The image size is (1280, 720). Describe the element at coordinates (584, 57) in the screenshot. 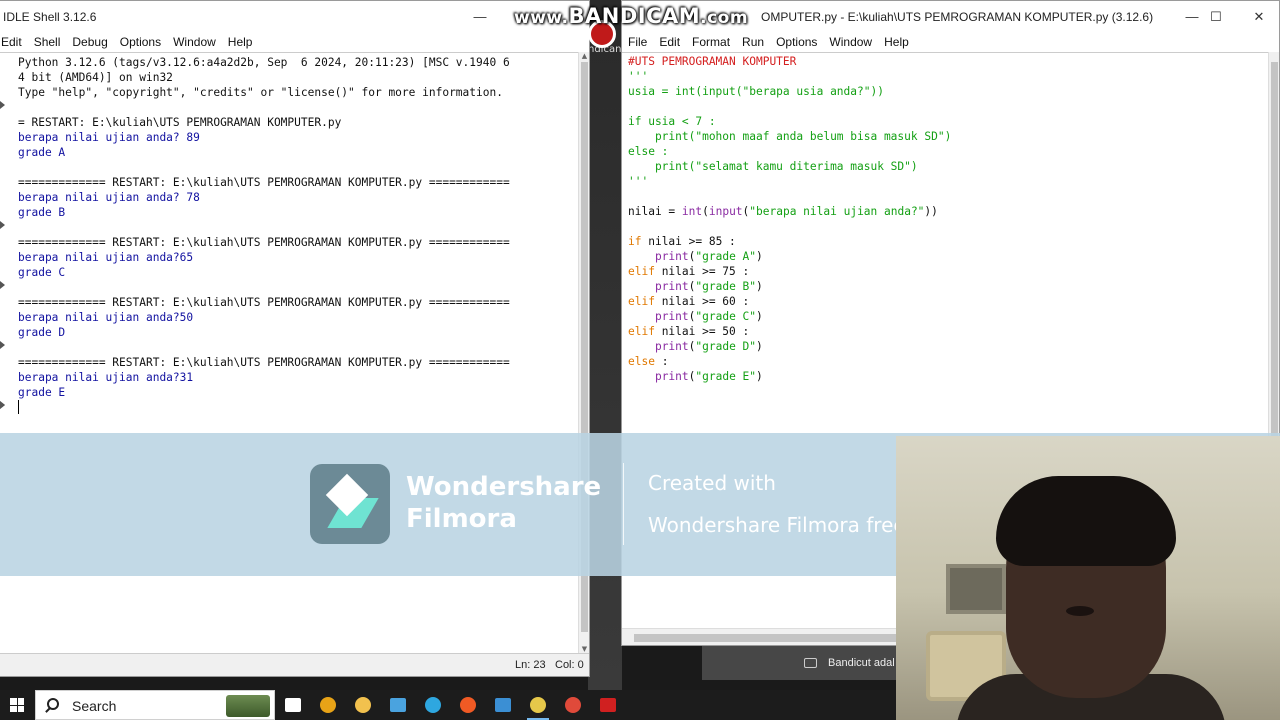

I see `scroll-up-icon: ▲` at that location.